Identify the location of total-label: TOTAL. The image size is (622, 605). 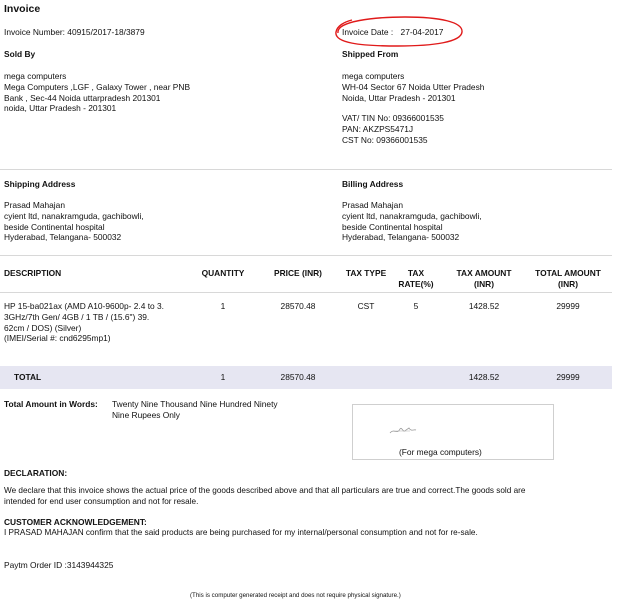
(28, 377).